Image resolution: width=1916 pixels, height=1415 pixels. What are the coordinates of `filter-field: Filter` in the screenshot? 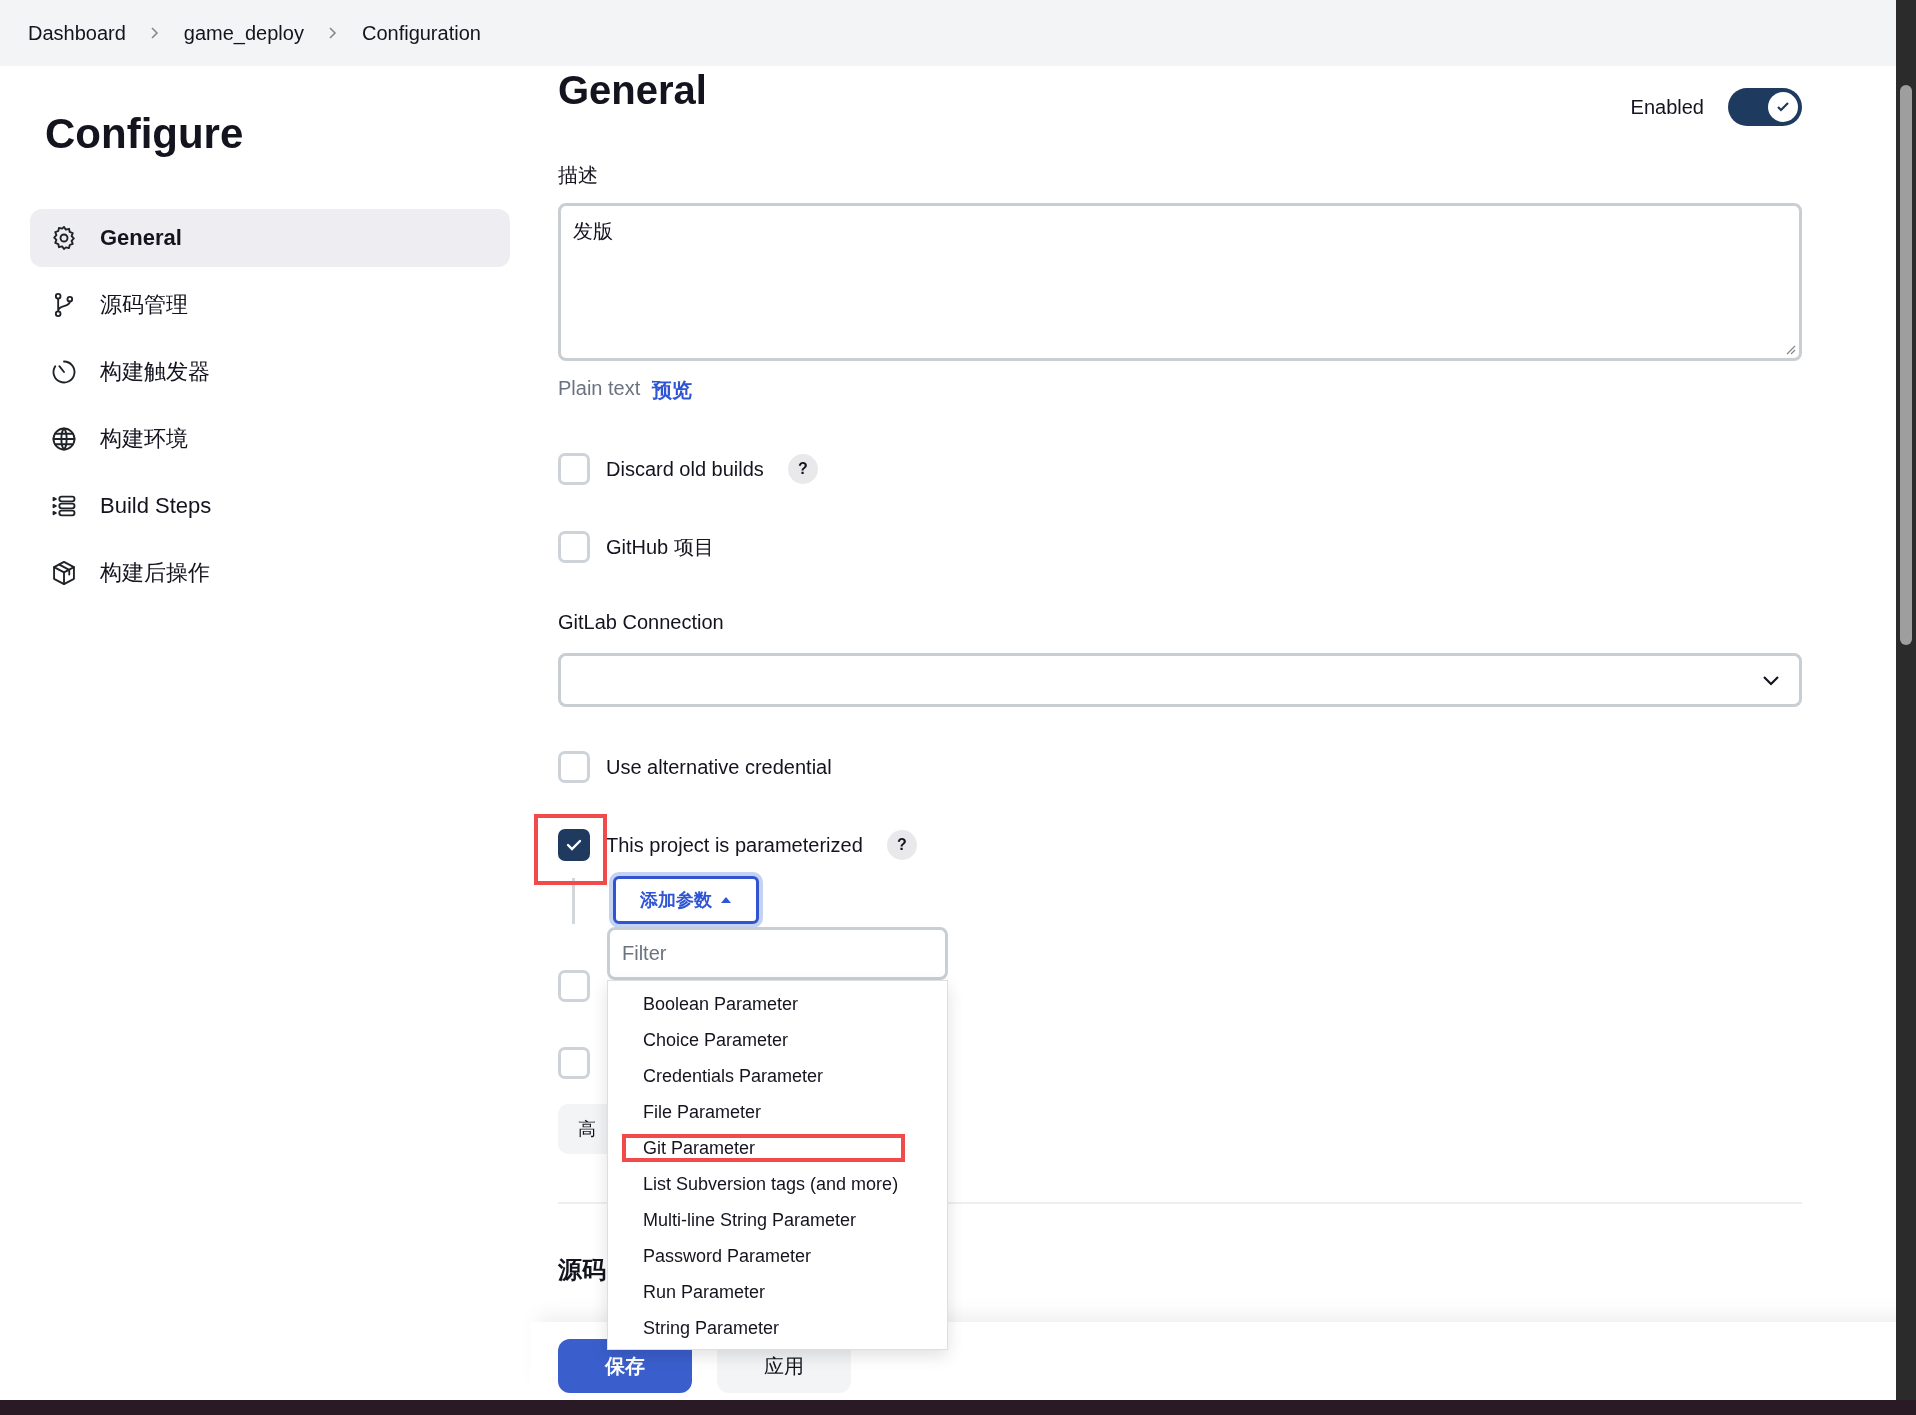 It's located at (777, 953).